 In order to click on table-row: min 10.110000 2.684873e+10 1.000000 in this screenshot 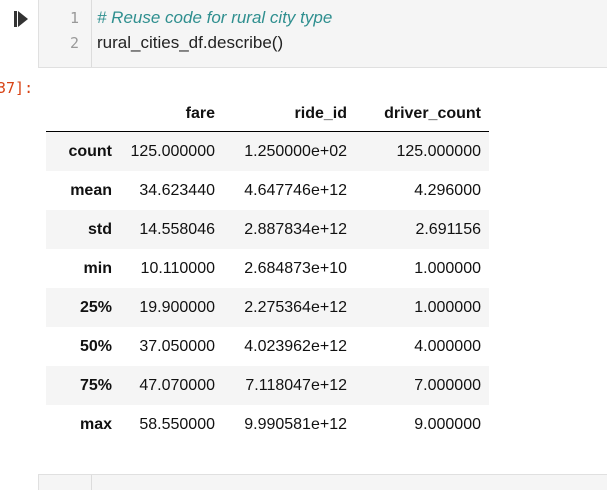, I will do `click(267, 268)`.